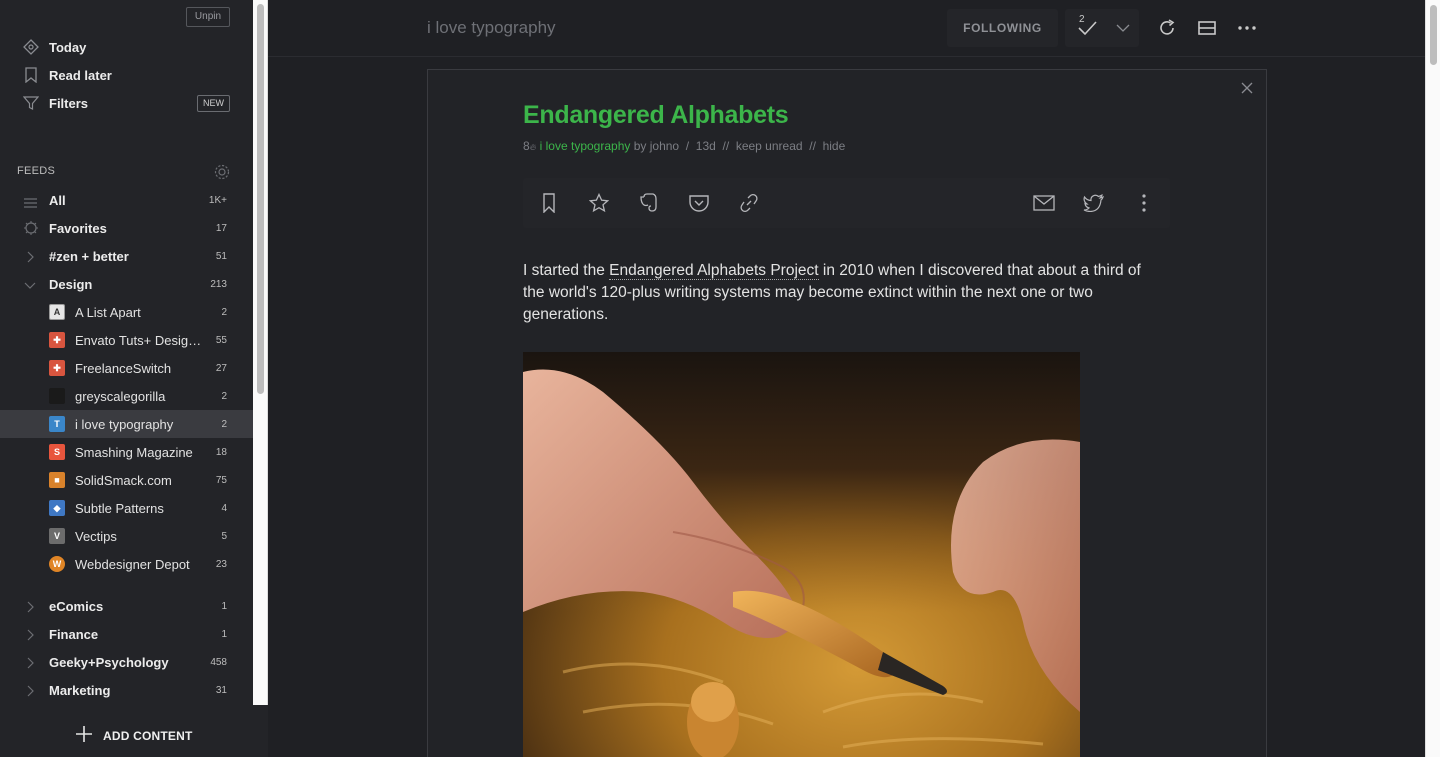 This screenshot has width=1440, height=757. What do you see at coordinates (126, 75) in the screenshot?
I see `nav-read-later: Read later` at bounding box center [126, 75].